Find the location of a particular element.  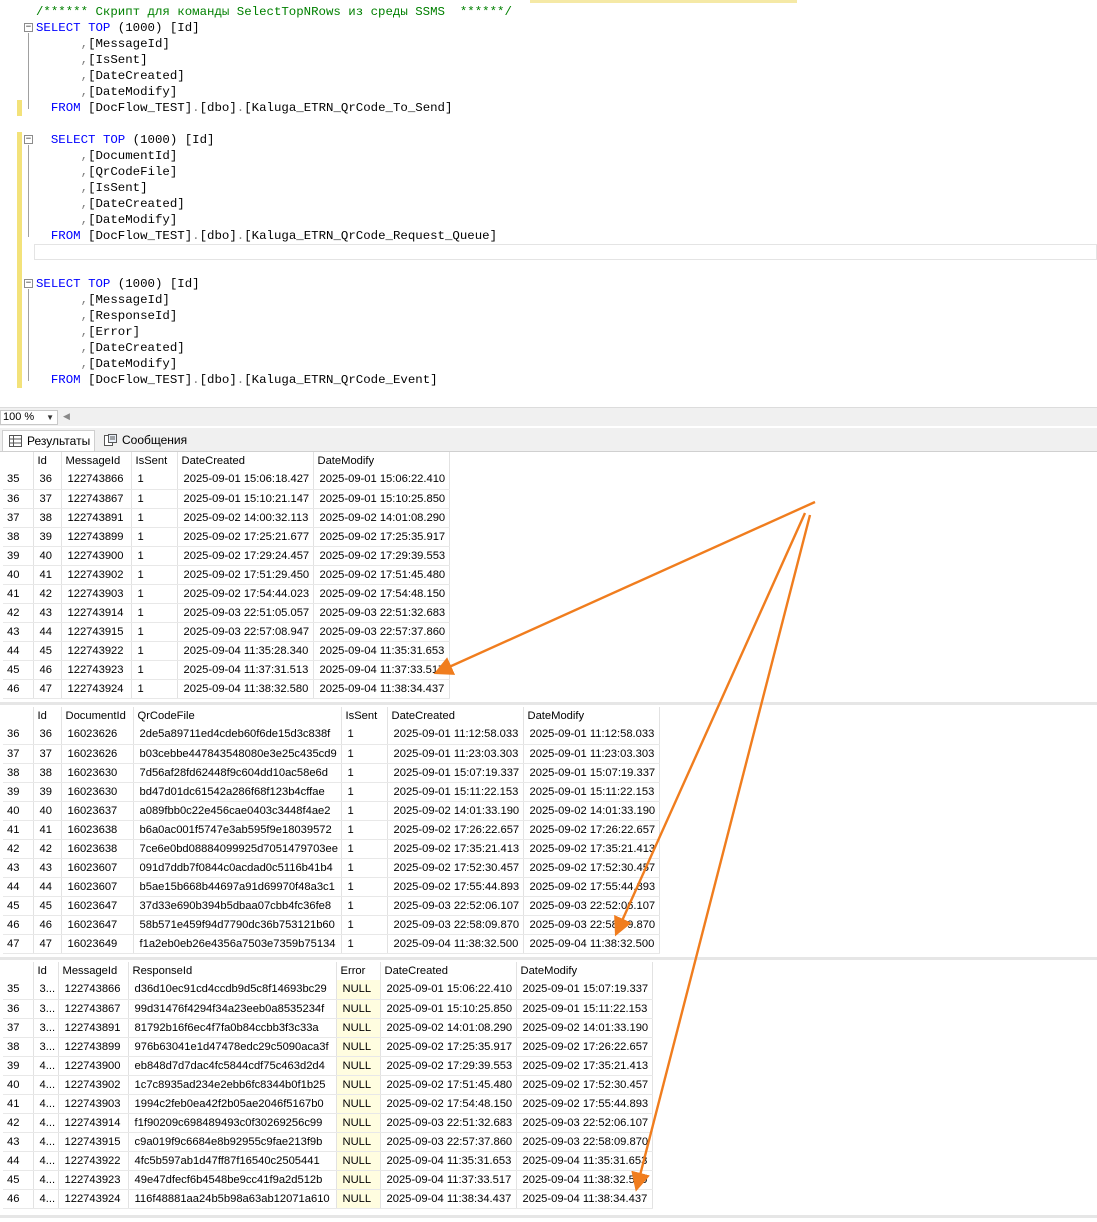

column-header is located at coordinates (18, 716).